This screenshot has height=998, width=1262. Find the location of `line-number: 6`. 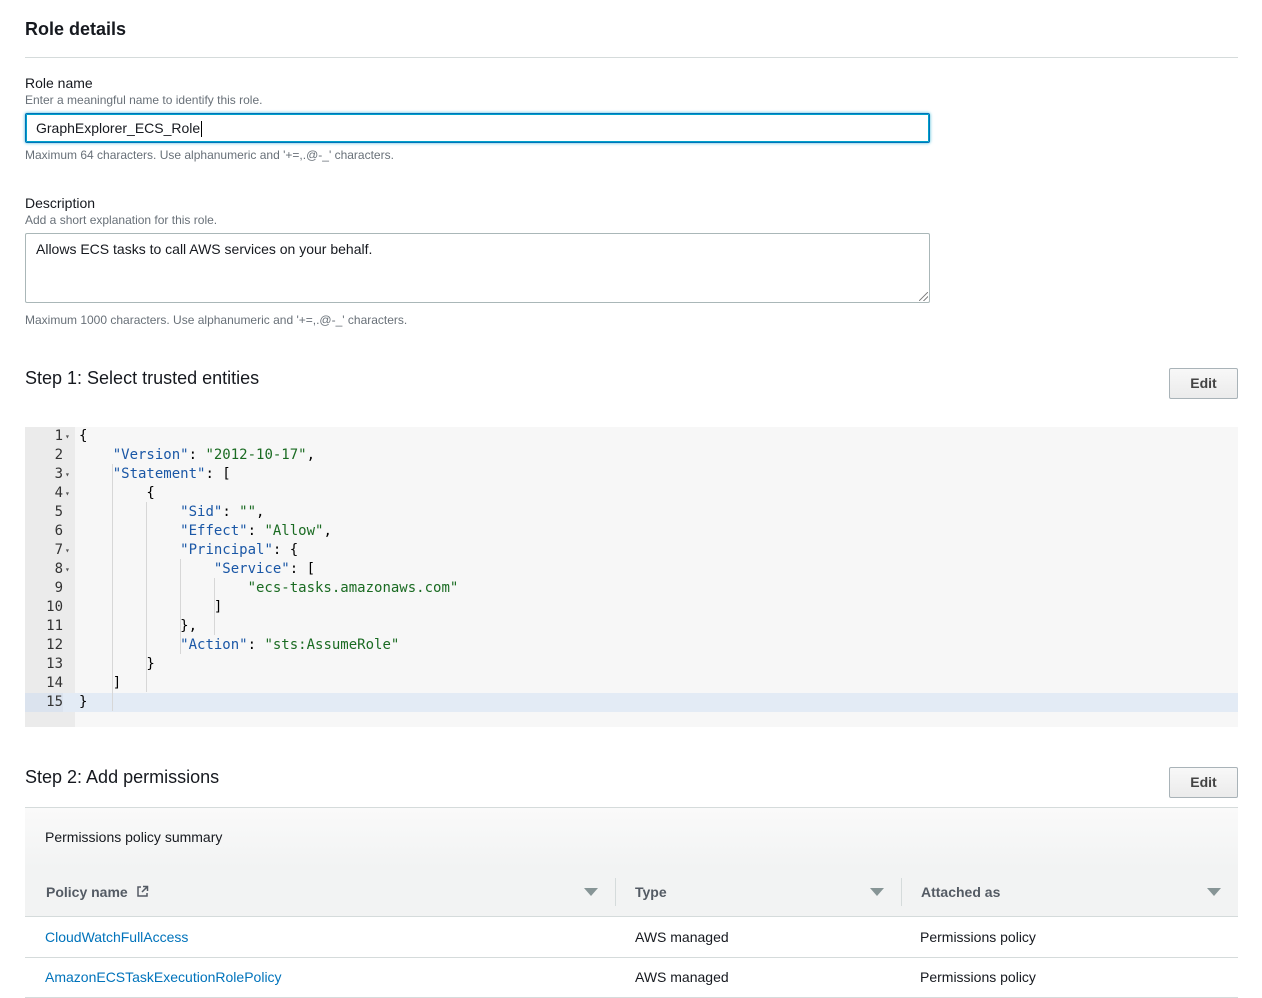

line-number: 6 is located at coordinates (58, 531).